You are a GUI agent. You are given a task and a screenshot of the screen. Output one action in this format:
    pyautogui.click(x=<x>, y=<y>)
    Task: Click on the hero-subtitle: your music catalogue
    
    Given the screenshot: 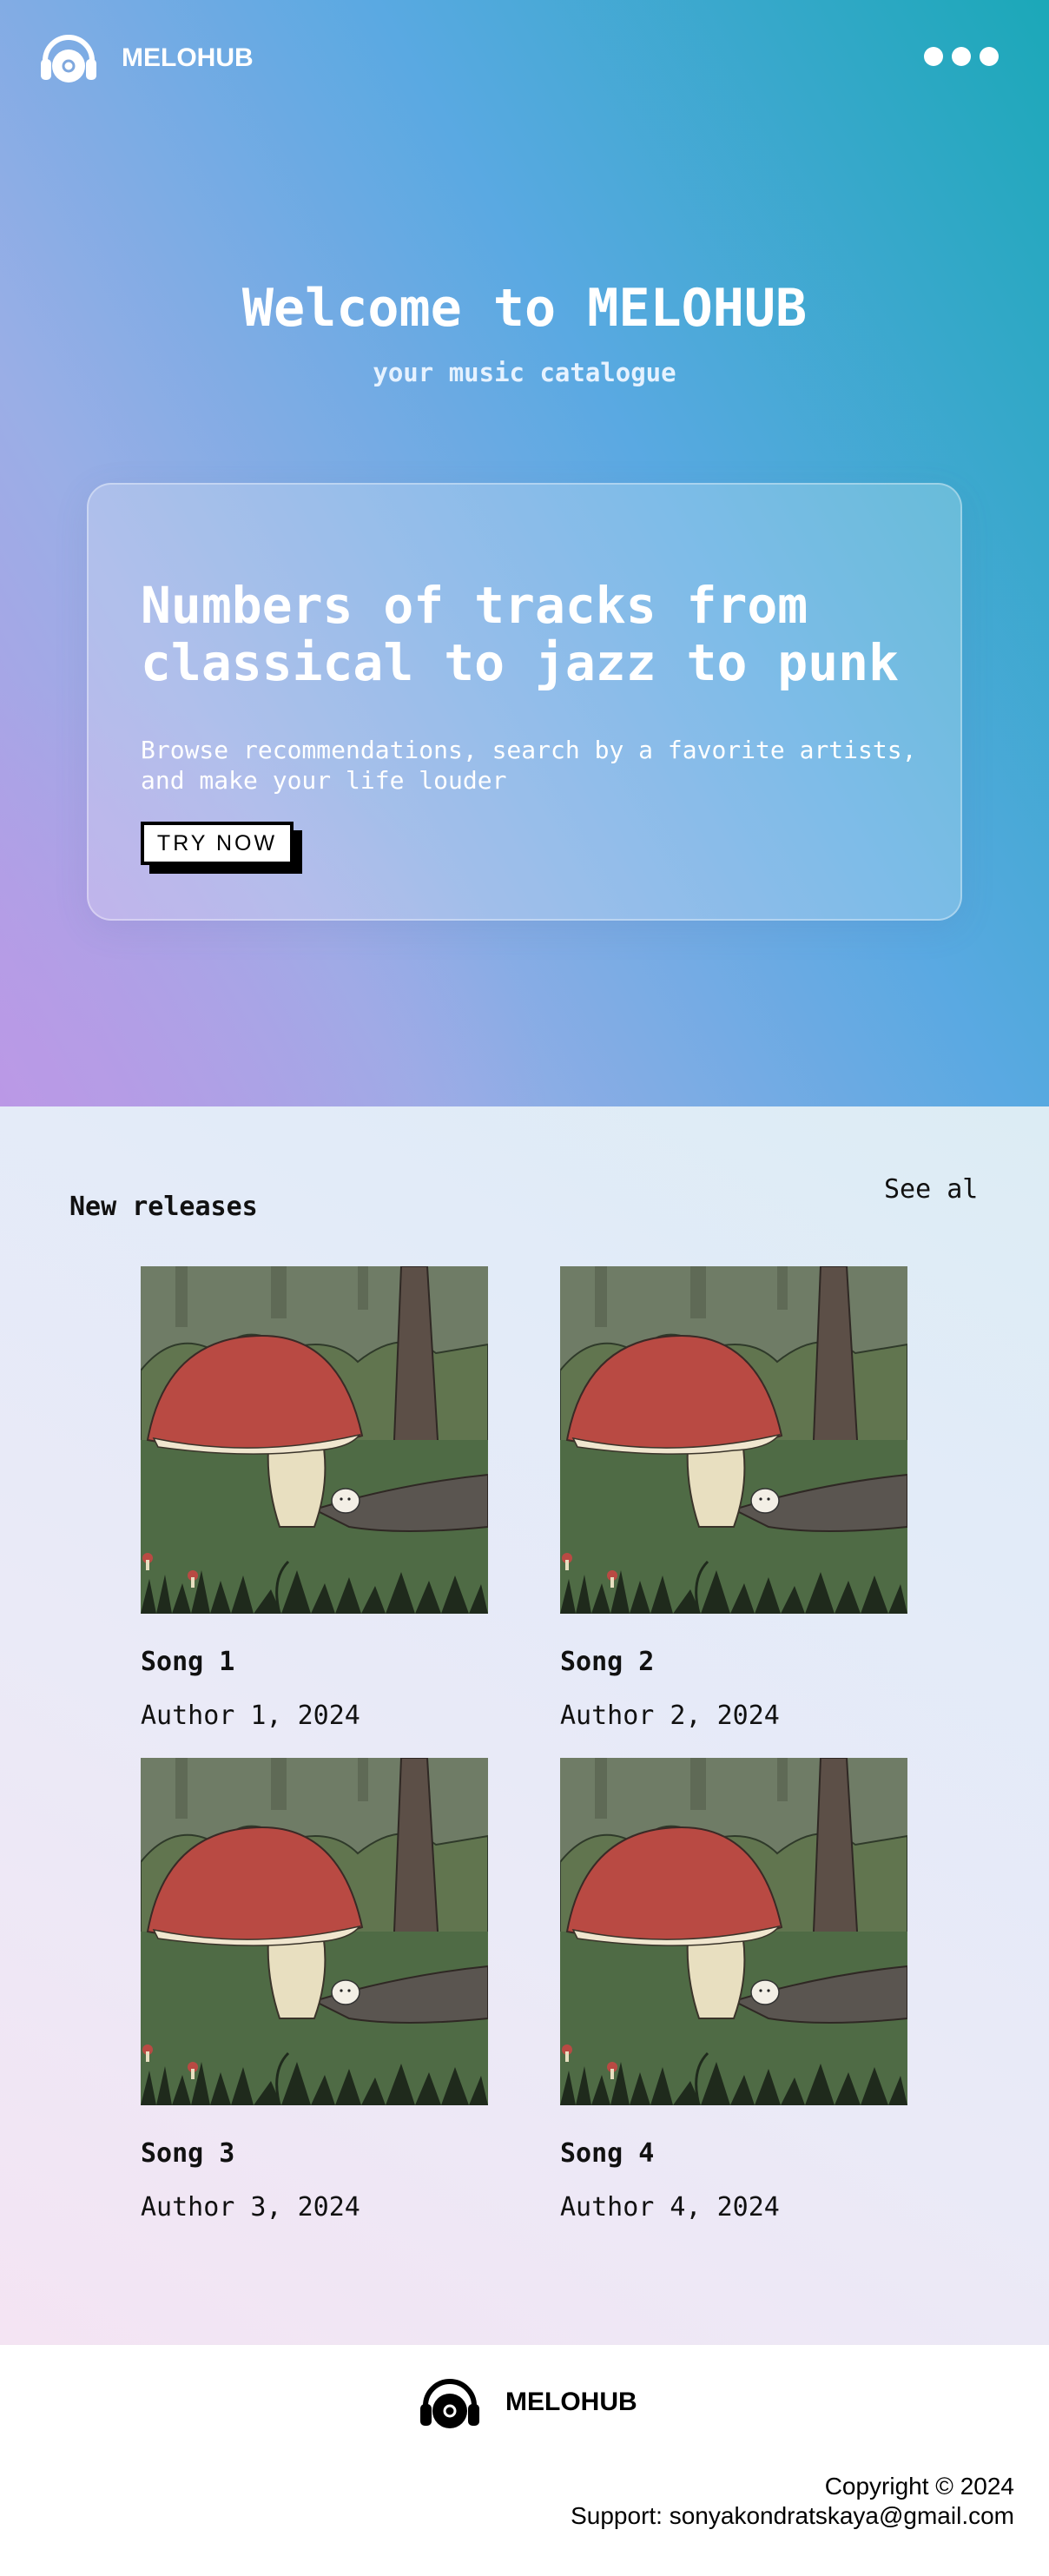 What is the action you would take?
    pyautogui.click(x=524, y=372)
    